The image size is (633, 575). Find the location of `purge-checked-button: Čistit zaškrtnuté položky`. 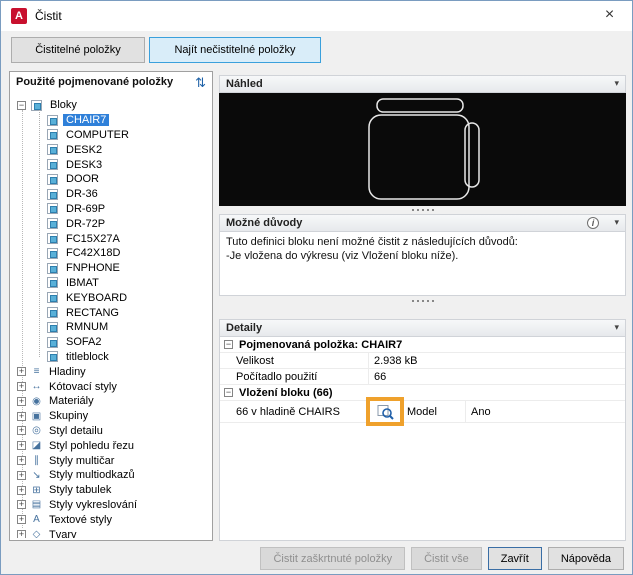

purge-checked-button: Čistit zaškrtnuté položky is located at coordinates (333, 558).